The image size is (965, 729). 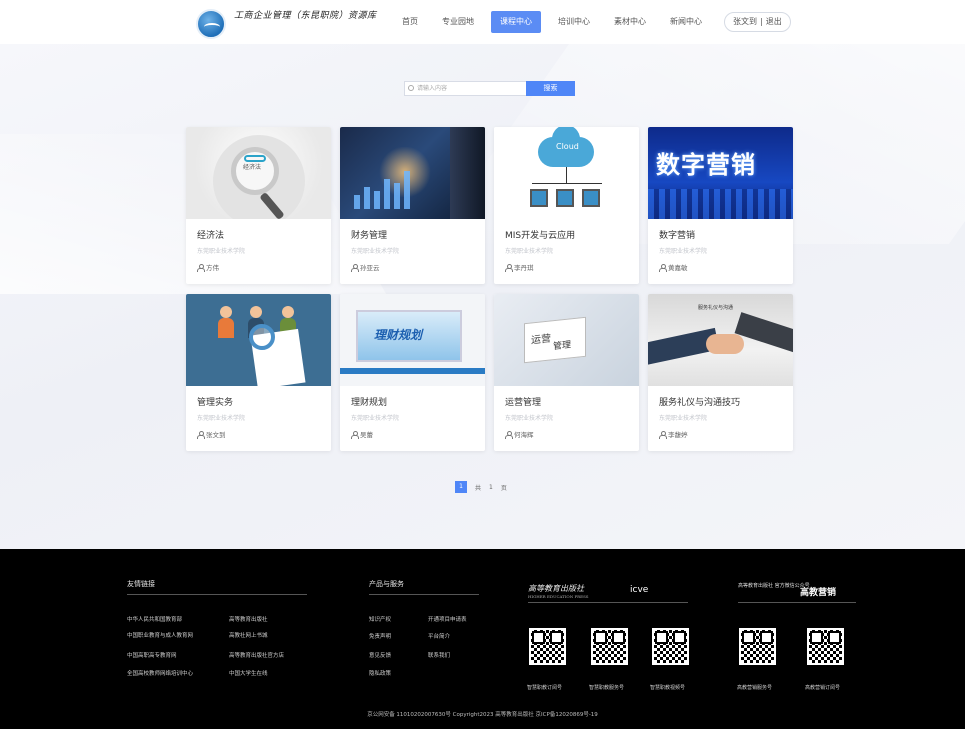 What do you see at coordinates (668, 688) in the screenshot?
I see `qr-label: 智慧职教视频号` at bounding box center [668, 688].